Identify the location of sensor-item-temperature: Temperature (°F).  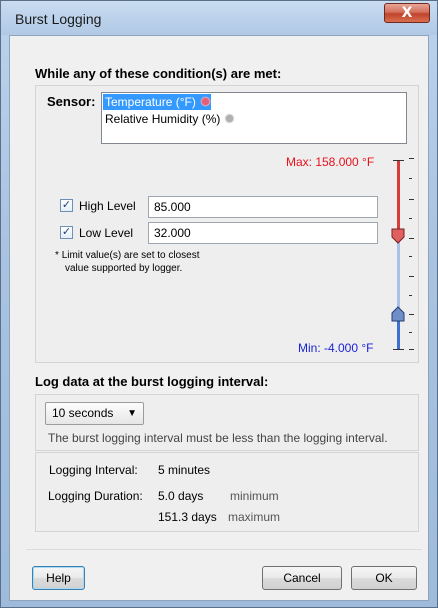
(157, 102).